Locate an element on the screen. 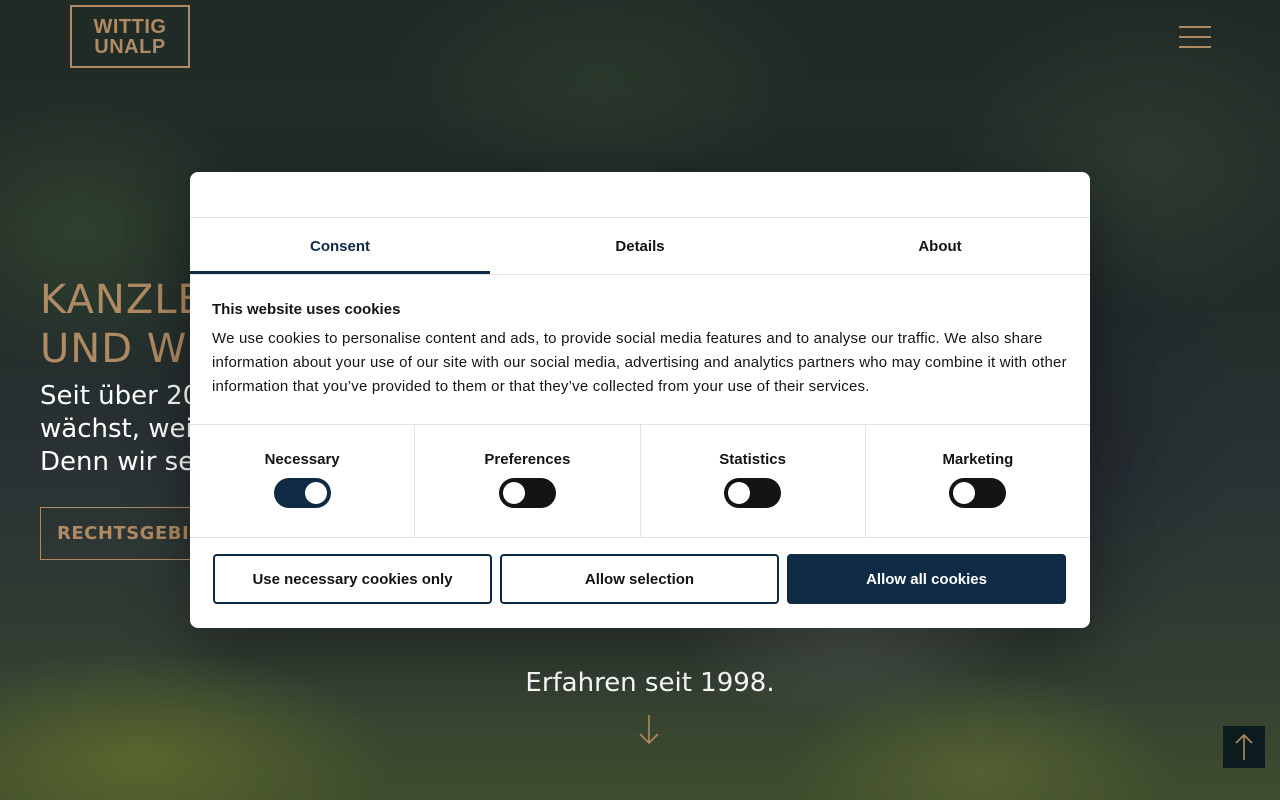 Image resolution: width=1280 pixels, height=800 pixels. necessary-only-button: Use necessary cookies only is located at coordinates (352, 579).